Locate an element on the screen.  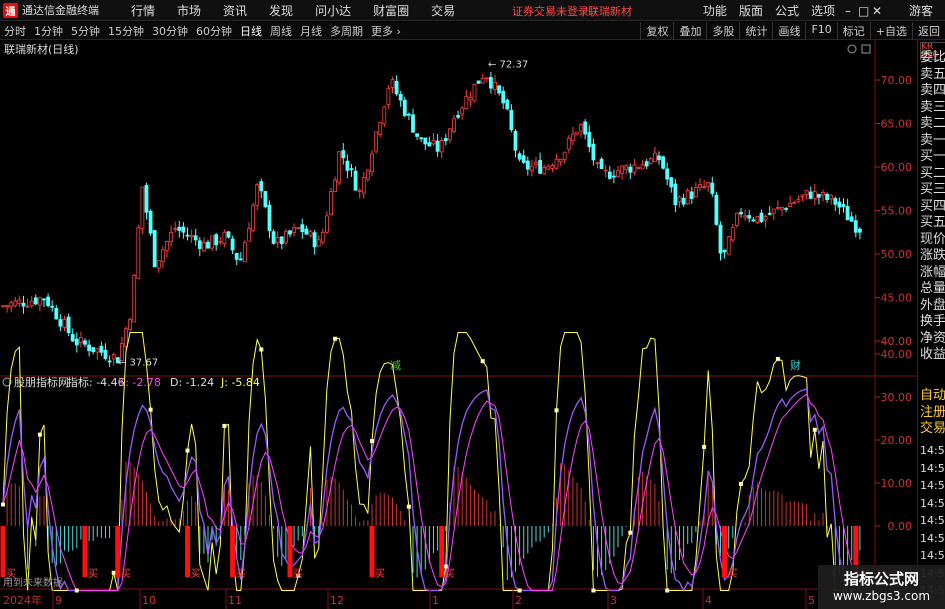
tool-draw: 画线 is located at coordinates (788, 31).